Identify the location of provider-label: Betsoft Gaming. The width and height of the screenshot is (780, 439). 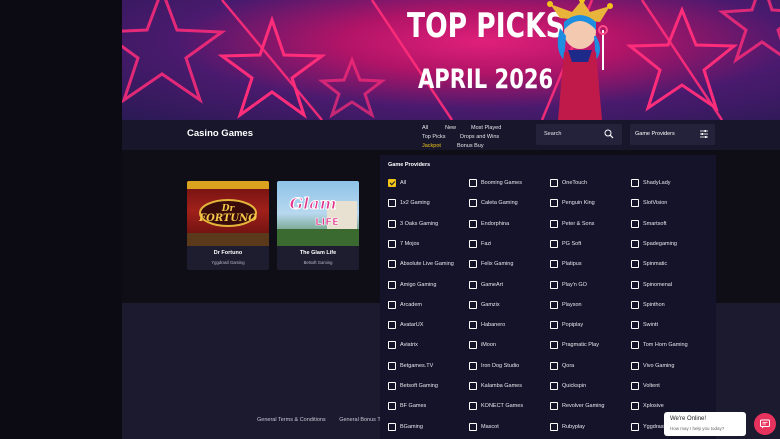
(419, 386).